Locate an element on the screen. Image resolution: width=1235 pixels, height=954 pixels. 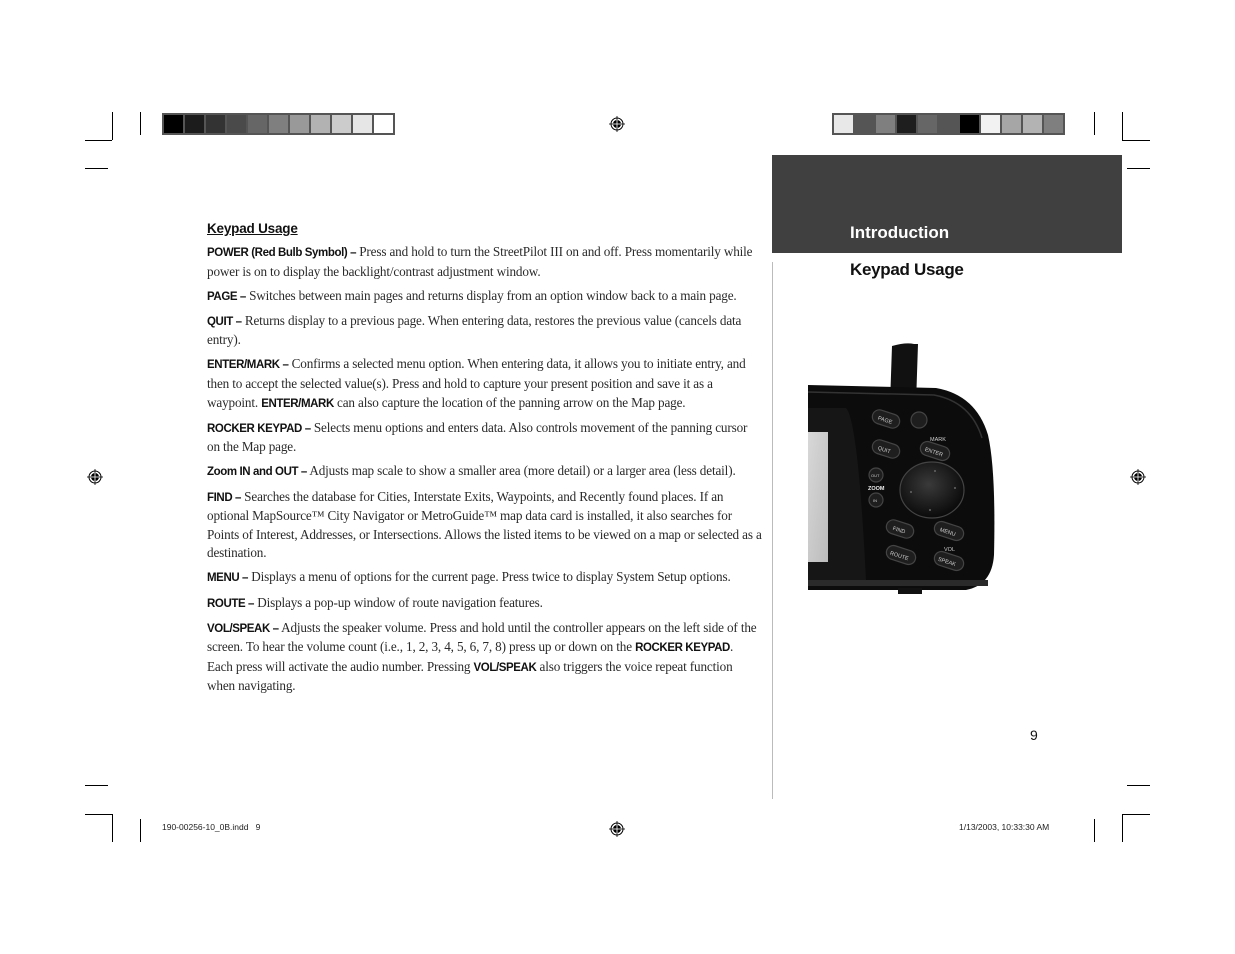
column-divider is located at coordinates (772, 530).